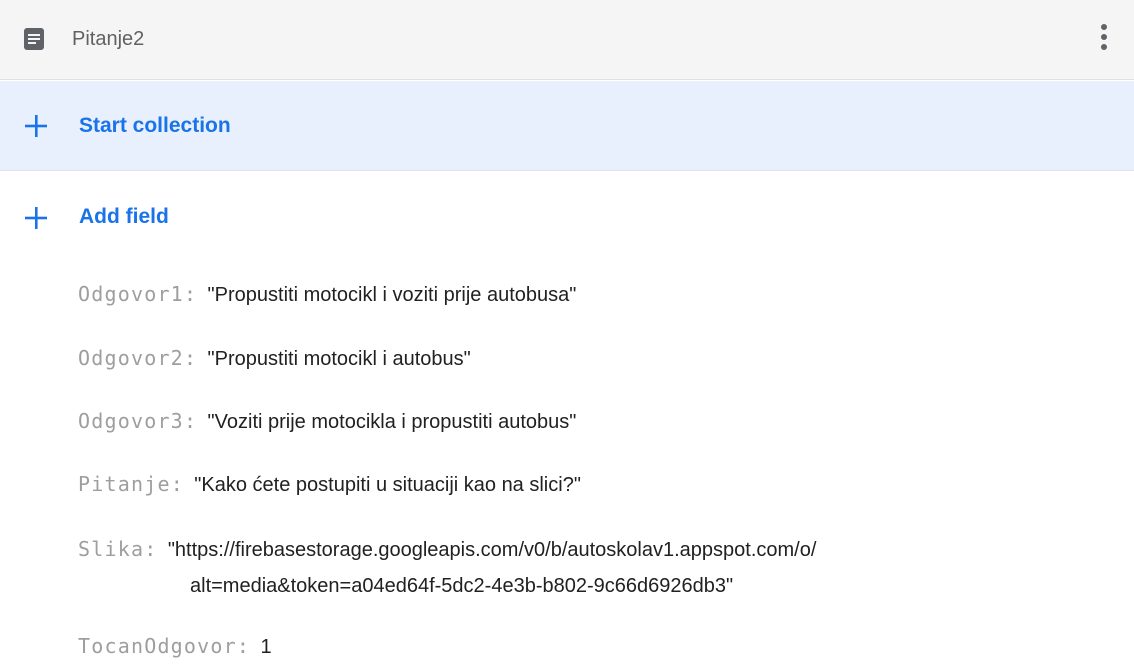 The width and height of the screenshot is (1134, 666). Describe the element at coordinates (124, 484) in the screenshot. I see `field-key: Pitanje` at that location.